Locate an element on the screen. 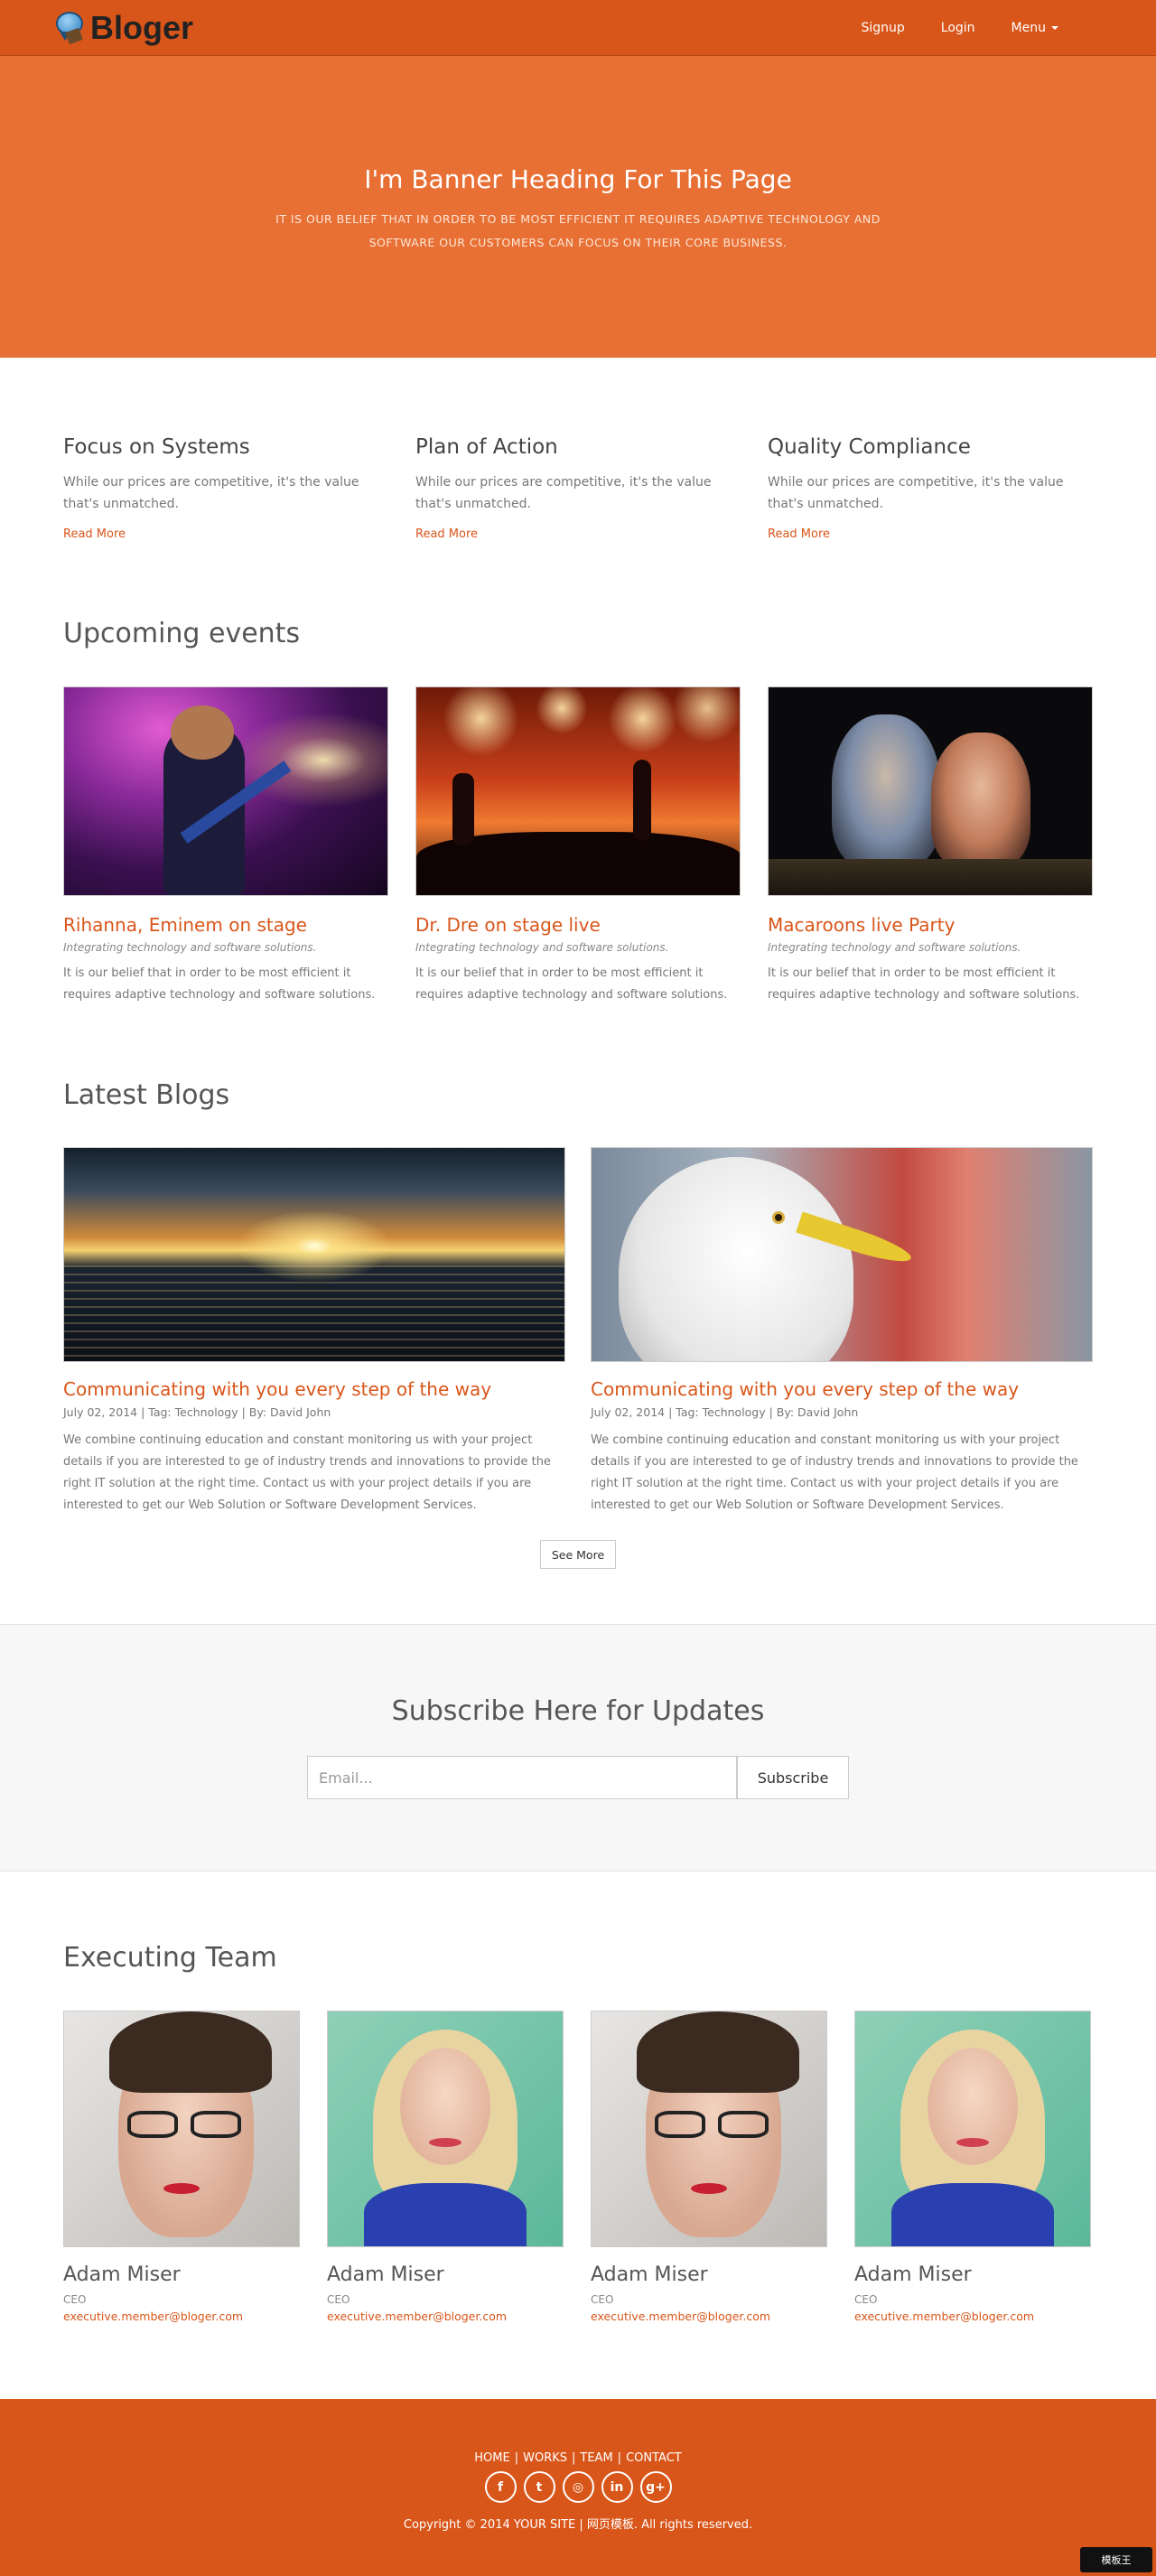 The width and height of the screenshot is (1156, 2576). watermark-logo: 模板王 is located at coordinates (1116, 2559).